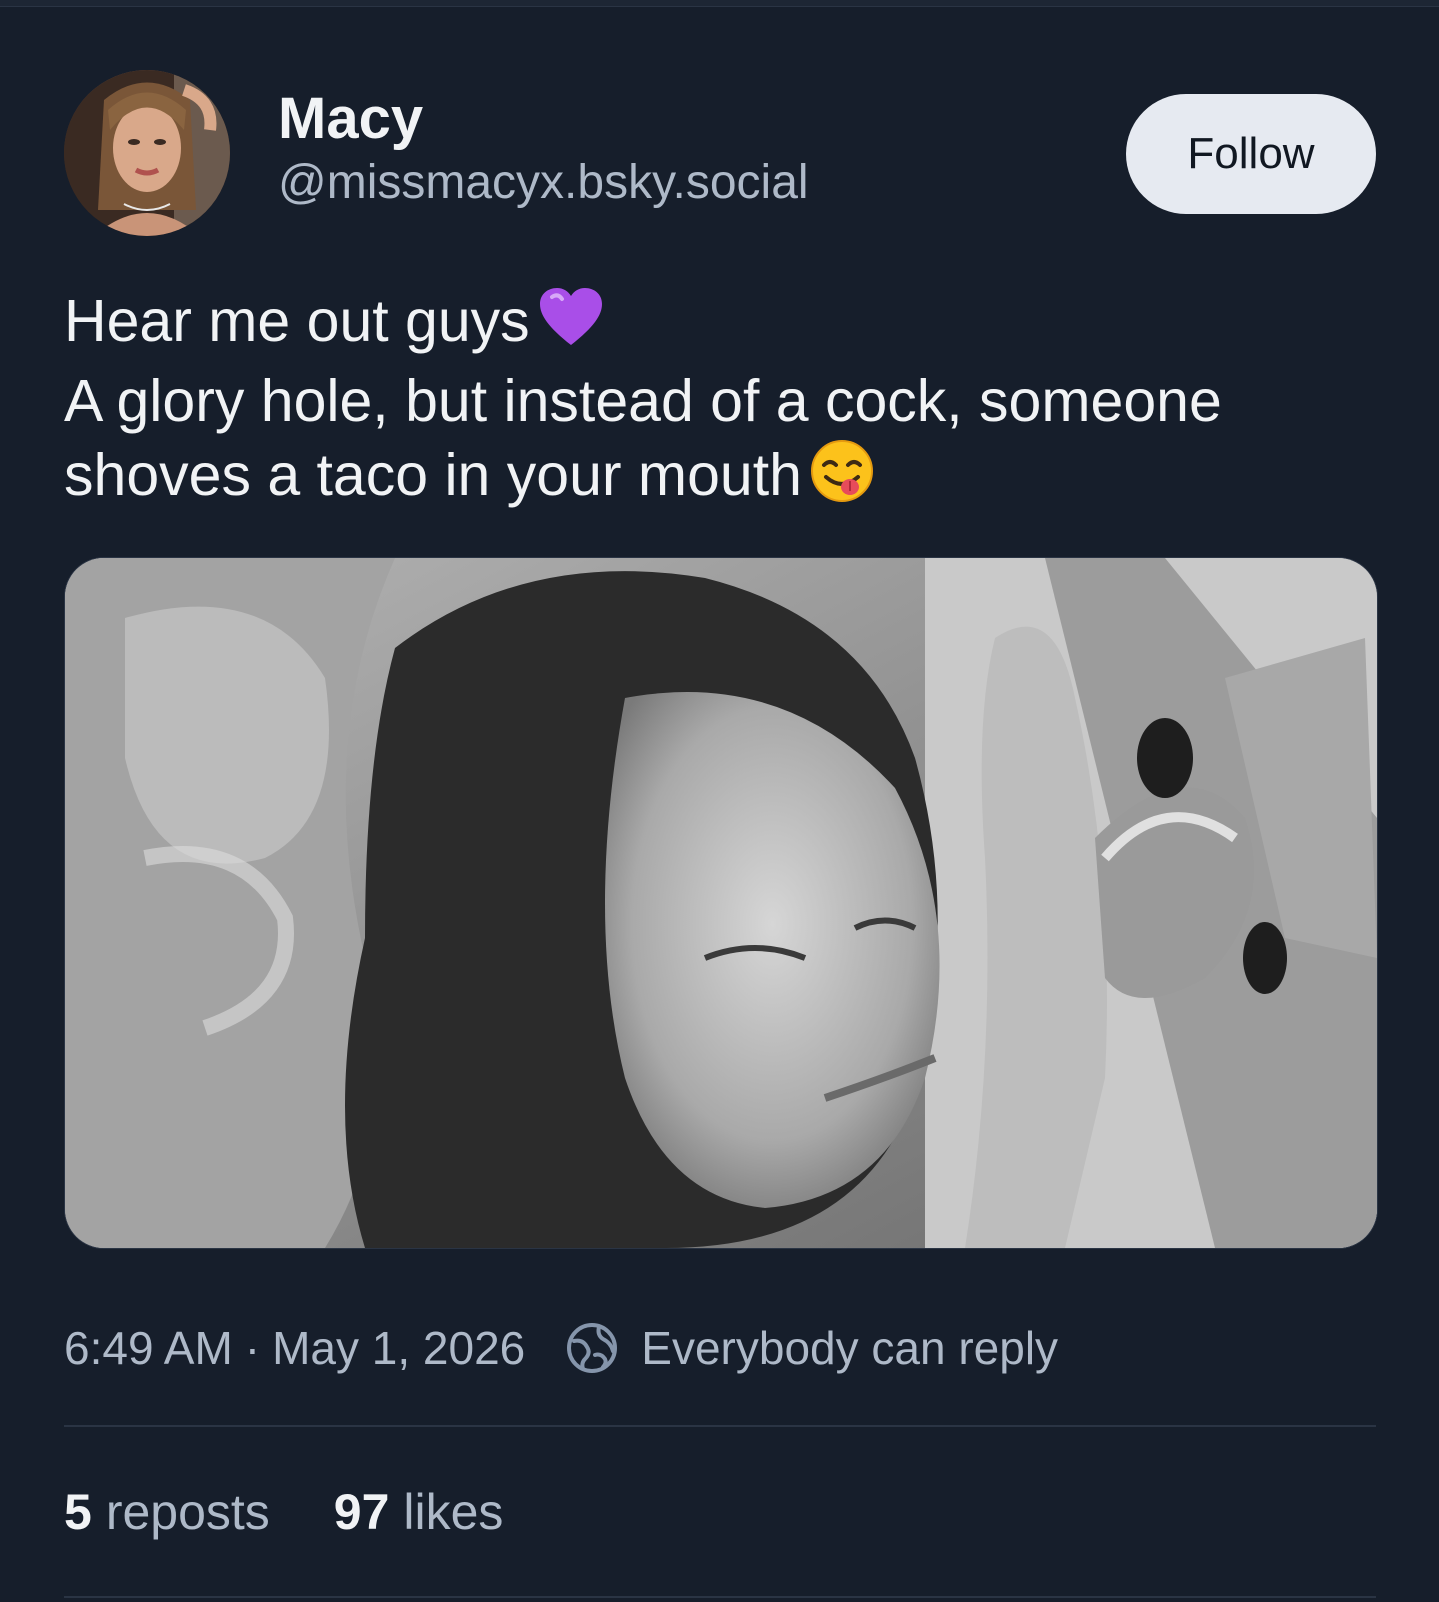 This screenshot has height=1602, width=1439. Describe the element at coordinates (78, 1512) in the screenshot. I see `reposts-count: 5` at that location.